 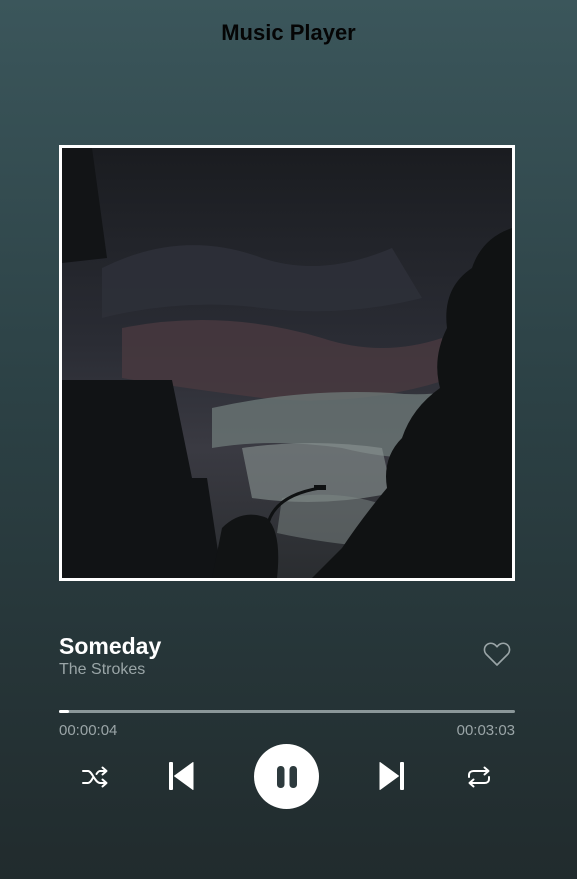 What do you see at coordinates (497, 654) in the screenshot?
I see `favorite-heart-icon` at bounding box center [497, 654].